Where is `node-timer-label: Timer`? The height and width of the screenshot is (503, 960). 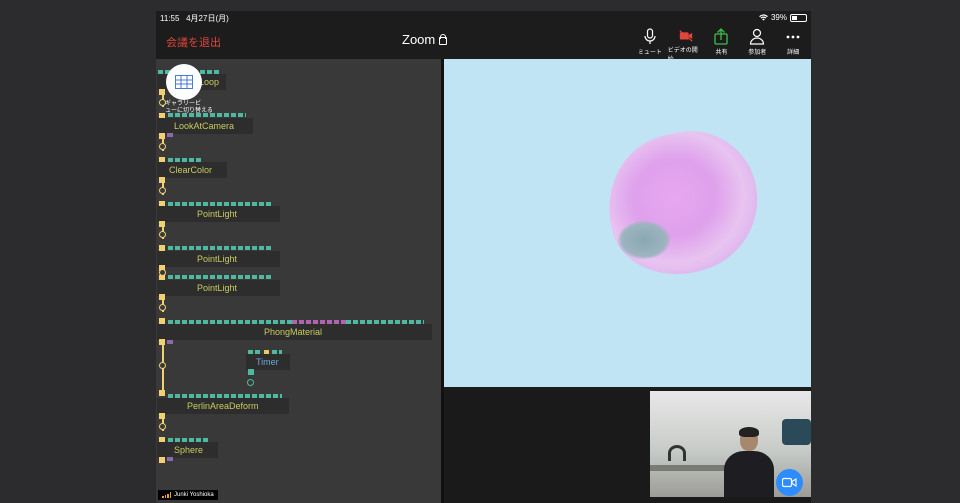
node-timer-label: Timer is located at coordinates (267, 362).